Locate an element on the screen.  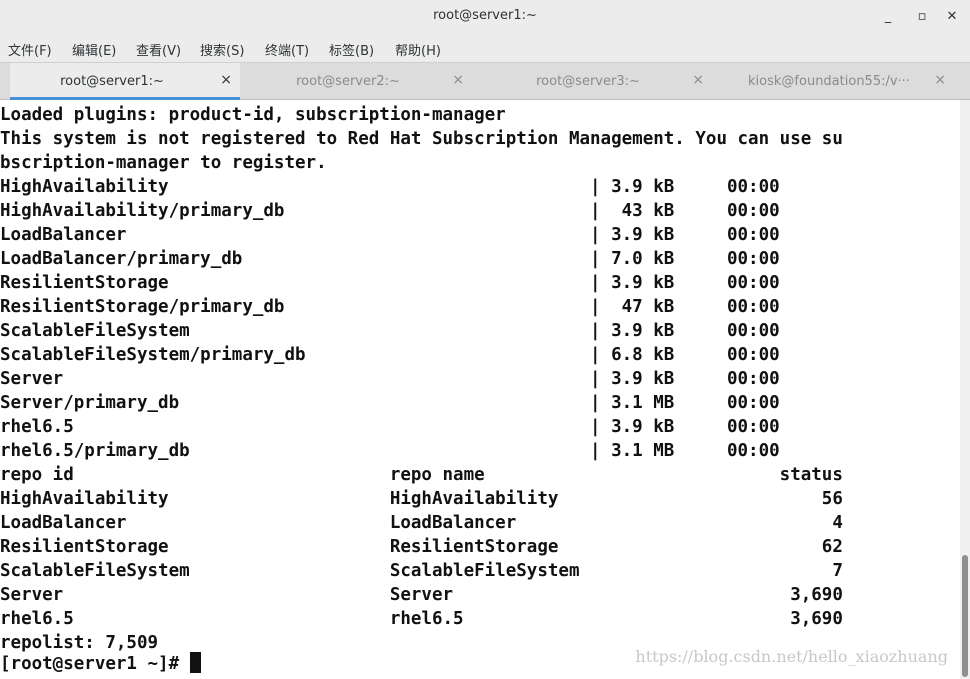
watermark: https://blog.csdn.net/hello_xiaozhuang is located at coordinates (791, 656).